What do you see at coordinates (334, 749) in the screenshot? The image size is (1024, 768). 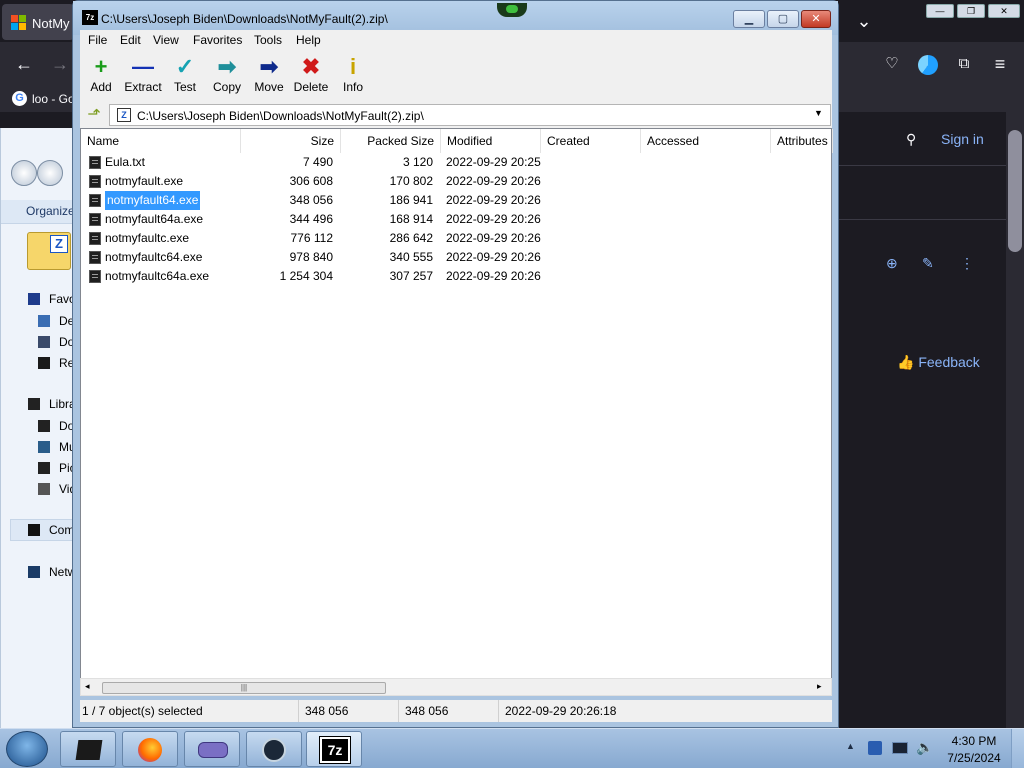 I see `taskbar-7zip-button: 7z` at bounding box center [334, 749].